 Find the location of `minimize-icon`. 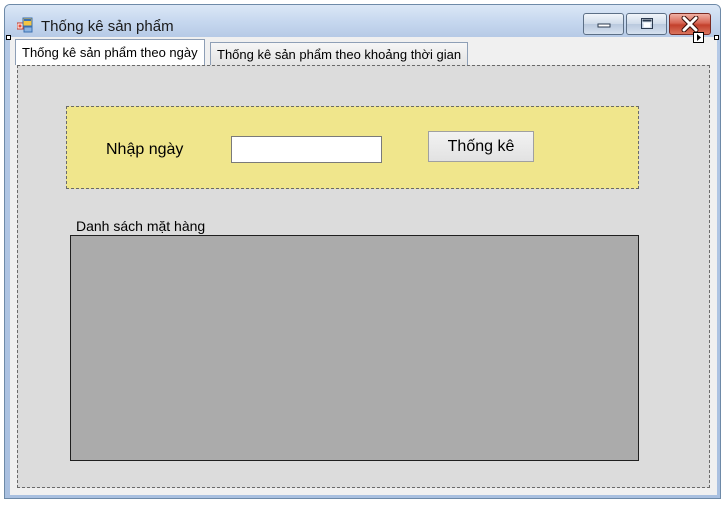

minimize-icon is located at coordinates (603, 25).